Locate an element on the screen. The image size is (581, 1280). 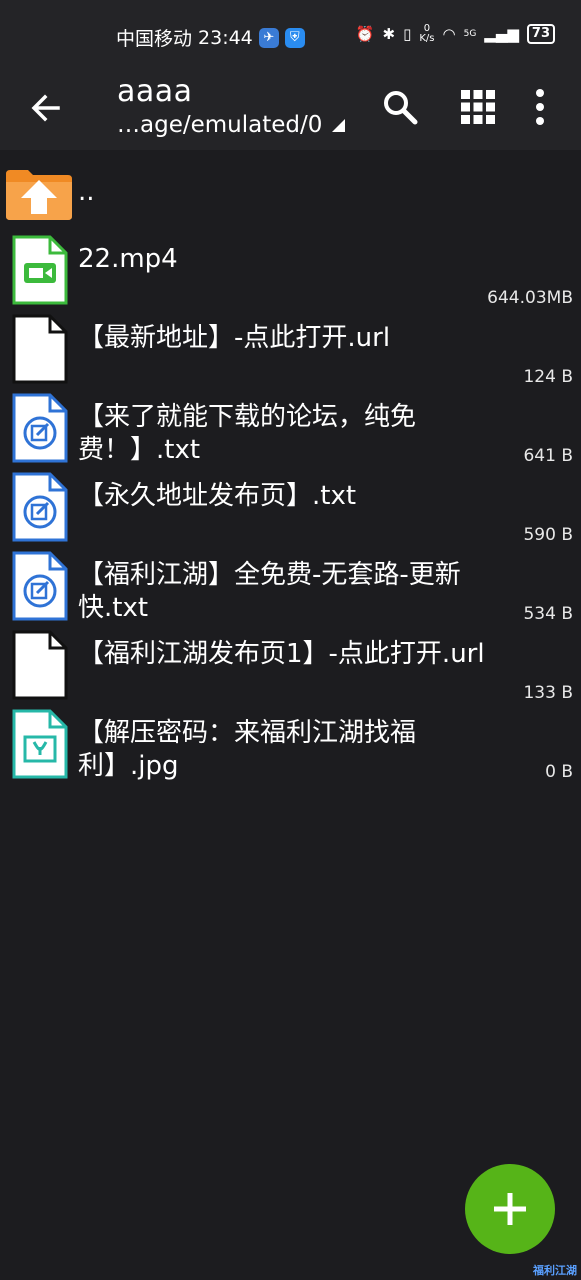
file-name: 【最新地址】-点此打开.url is located at coordinates (234, 338).